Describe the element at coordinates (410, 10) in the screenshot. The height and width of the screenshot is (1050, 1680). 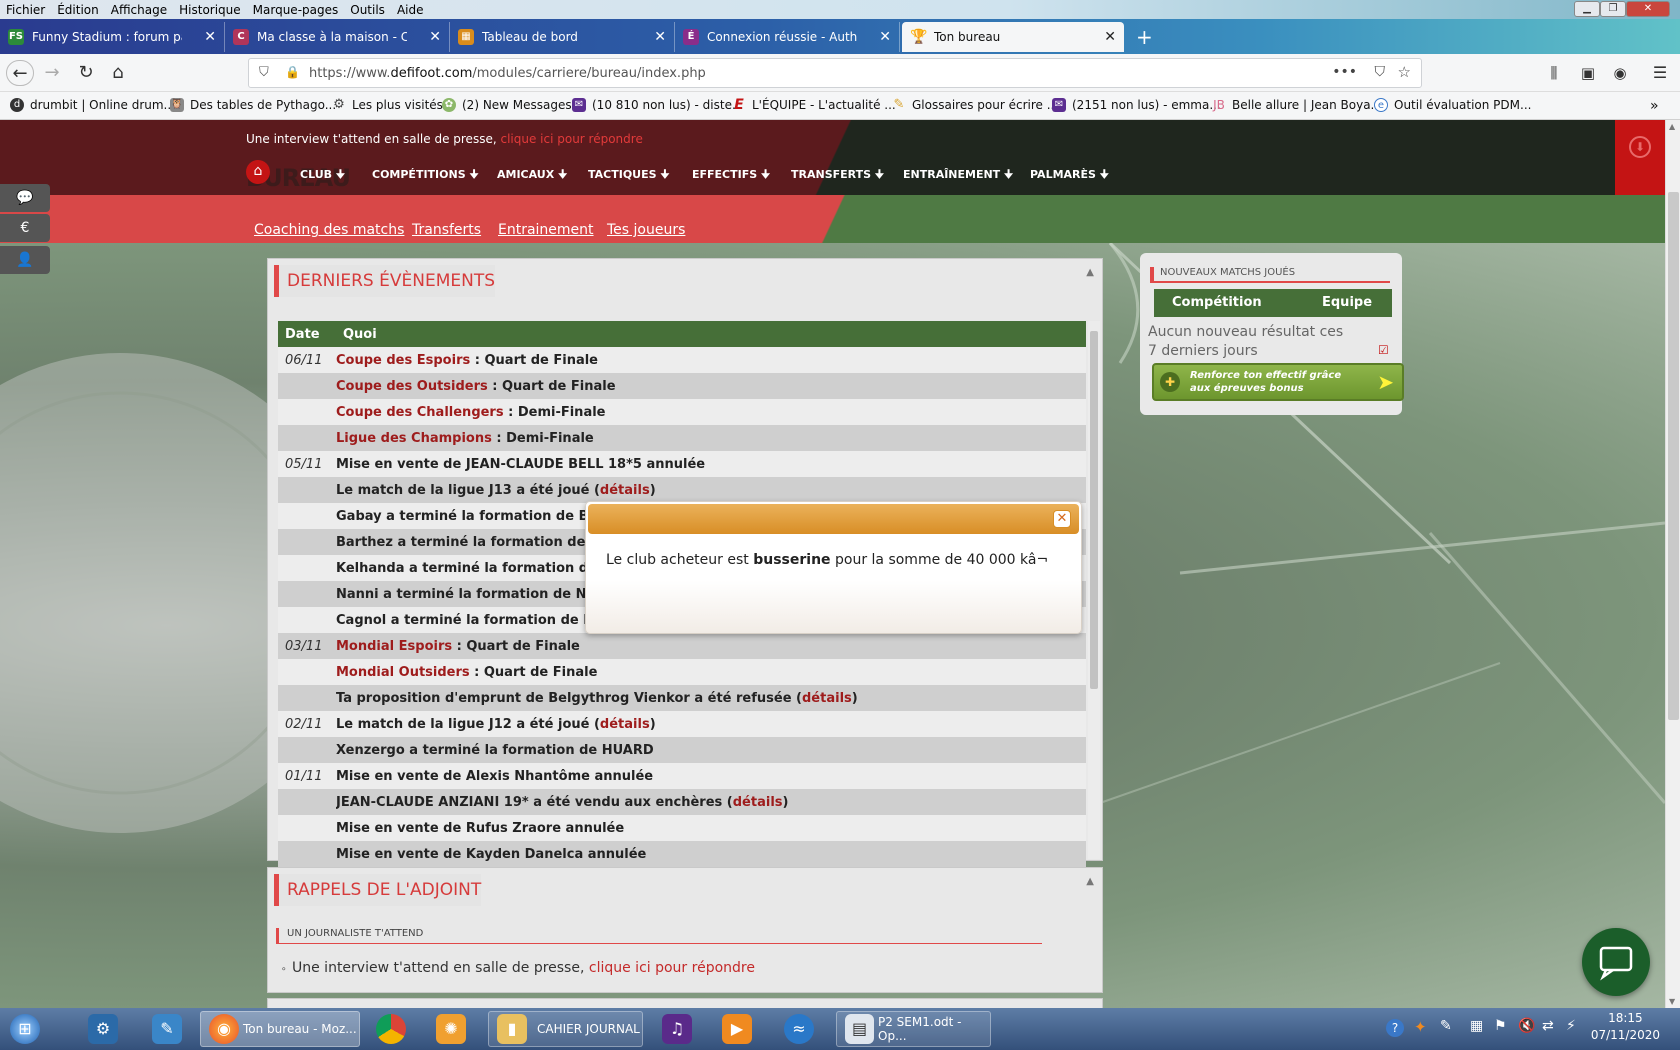
I see `menu-aide: Aide` at that location.